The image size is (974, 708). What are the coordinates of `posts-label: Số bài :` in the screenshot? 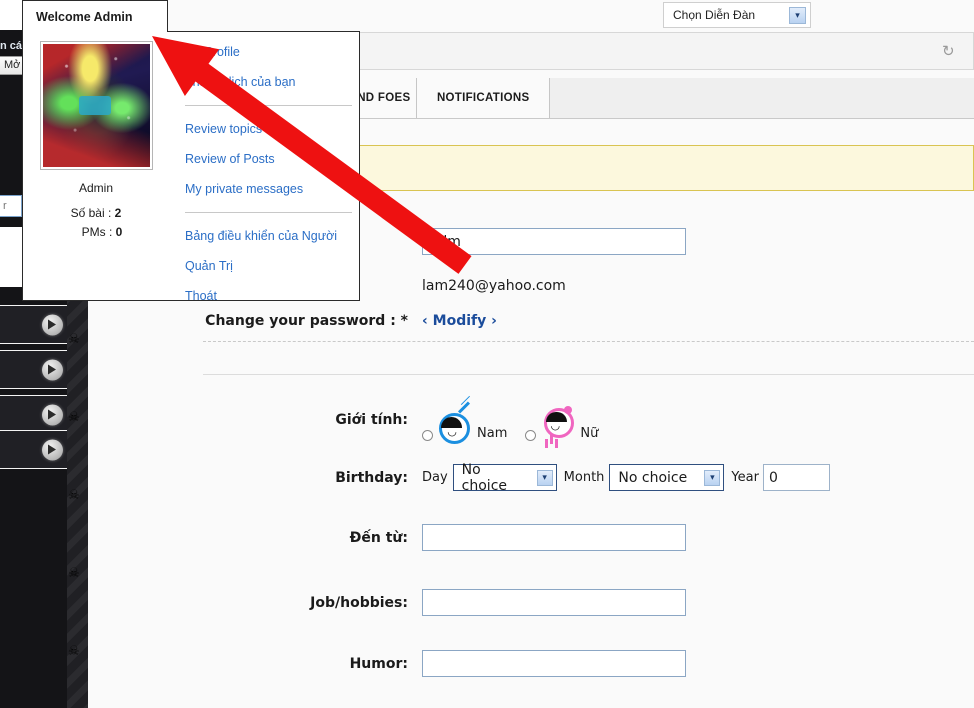 It's located at (91, 213).